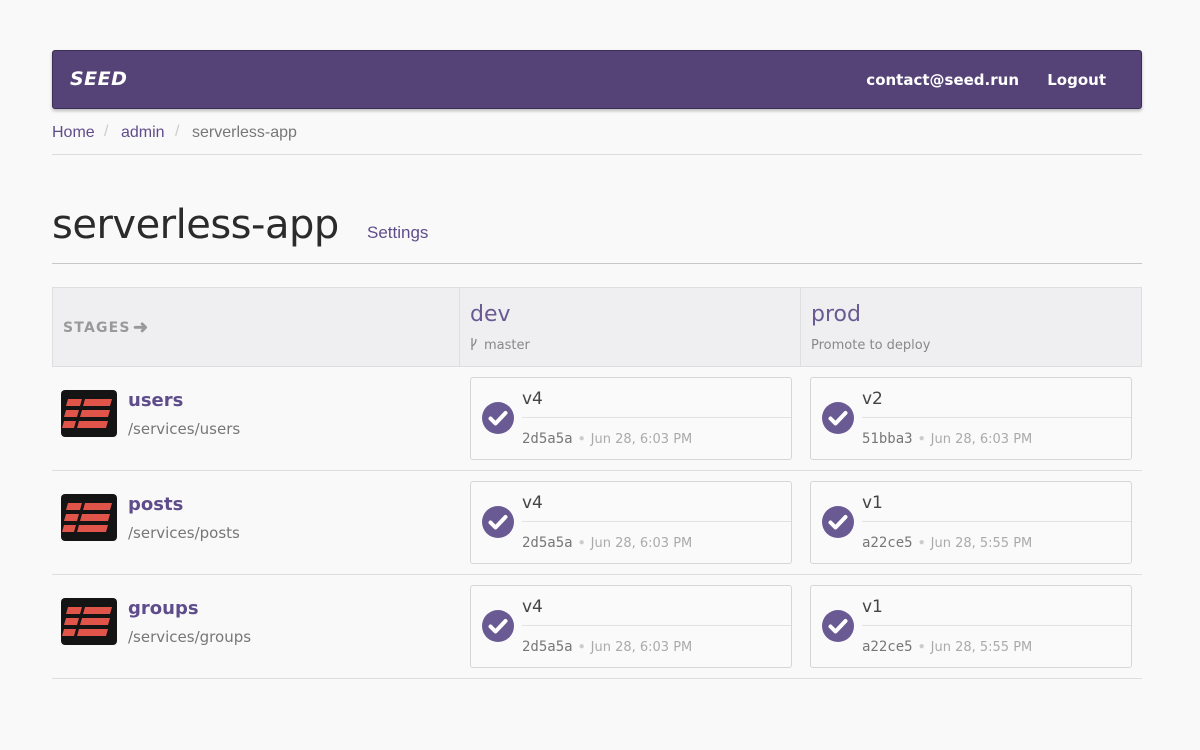 This screenshot has width=1200, height=750. I want to click on service-path: /services/users, so click(184, 429).